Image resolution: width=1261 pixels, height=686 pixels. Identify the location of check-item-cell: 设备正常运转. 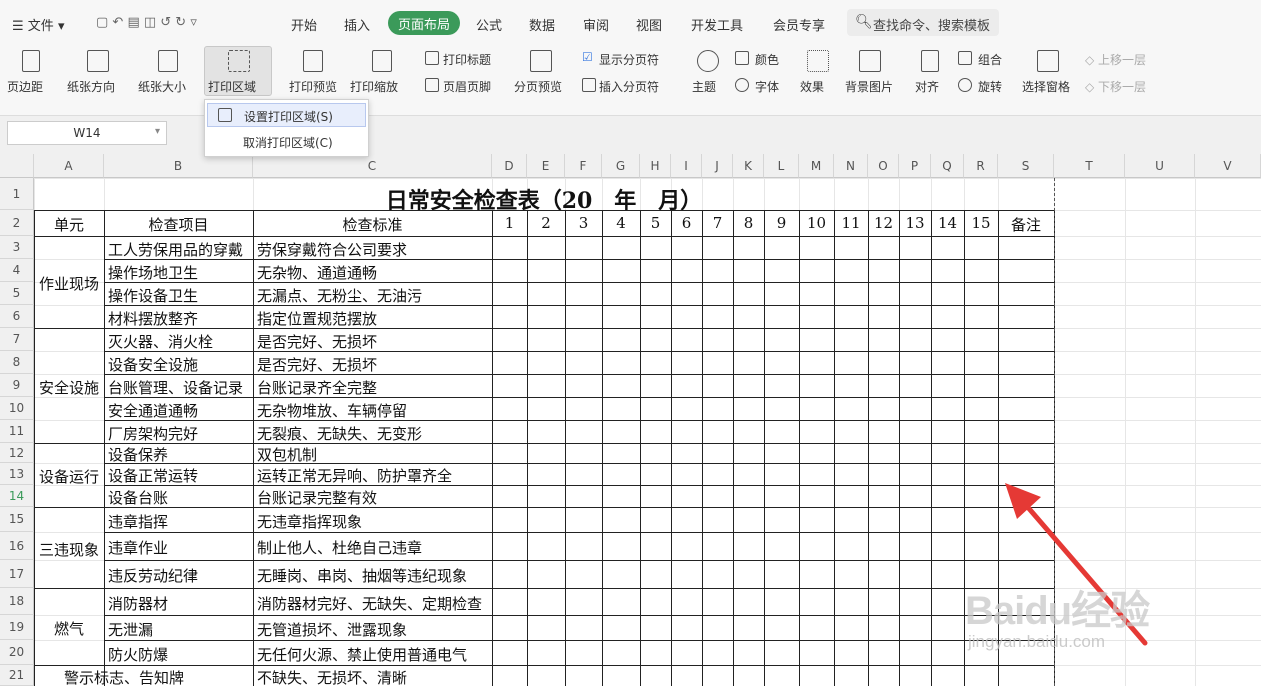
(178, 474).